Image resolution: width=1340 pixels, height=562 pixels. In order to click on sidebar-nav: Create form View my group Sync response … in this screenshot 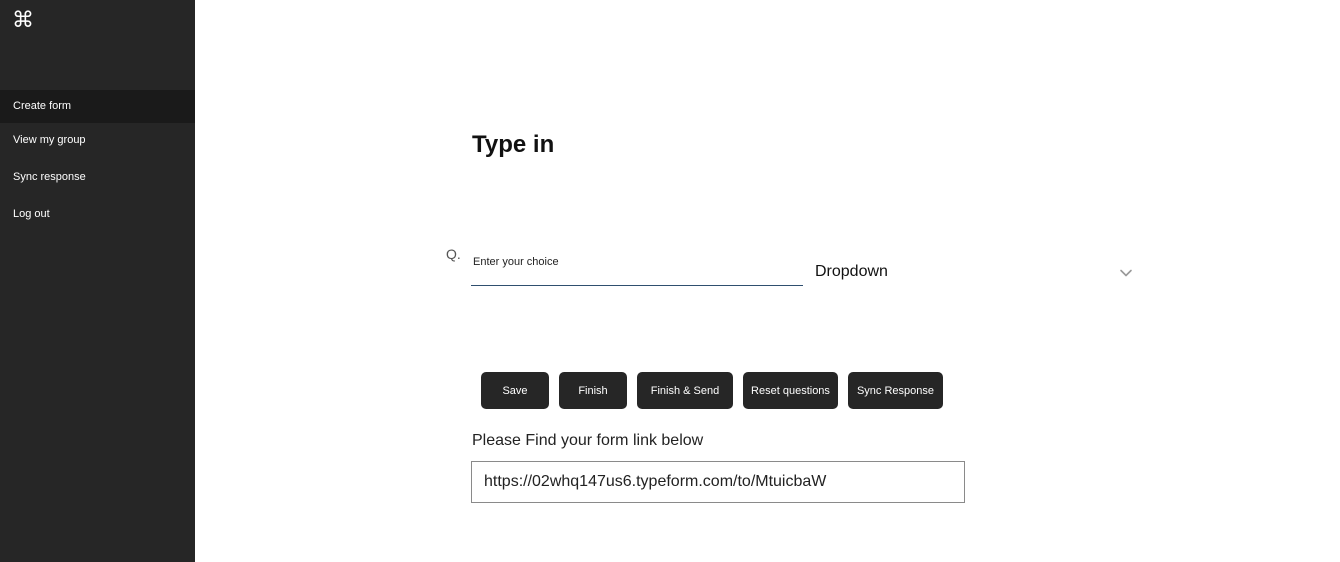, I will do `click(97, 160)`.